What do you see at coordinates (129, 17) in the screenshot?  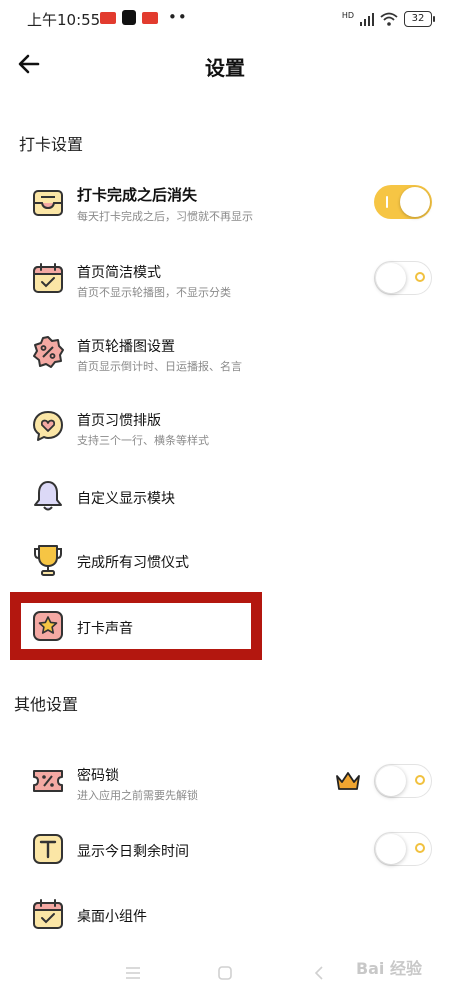 I see `tiktok-icon` at bounding box center [129, 17].